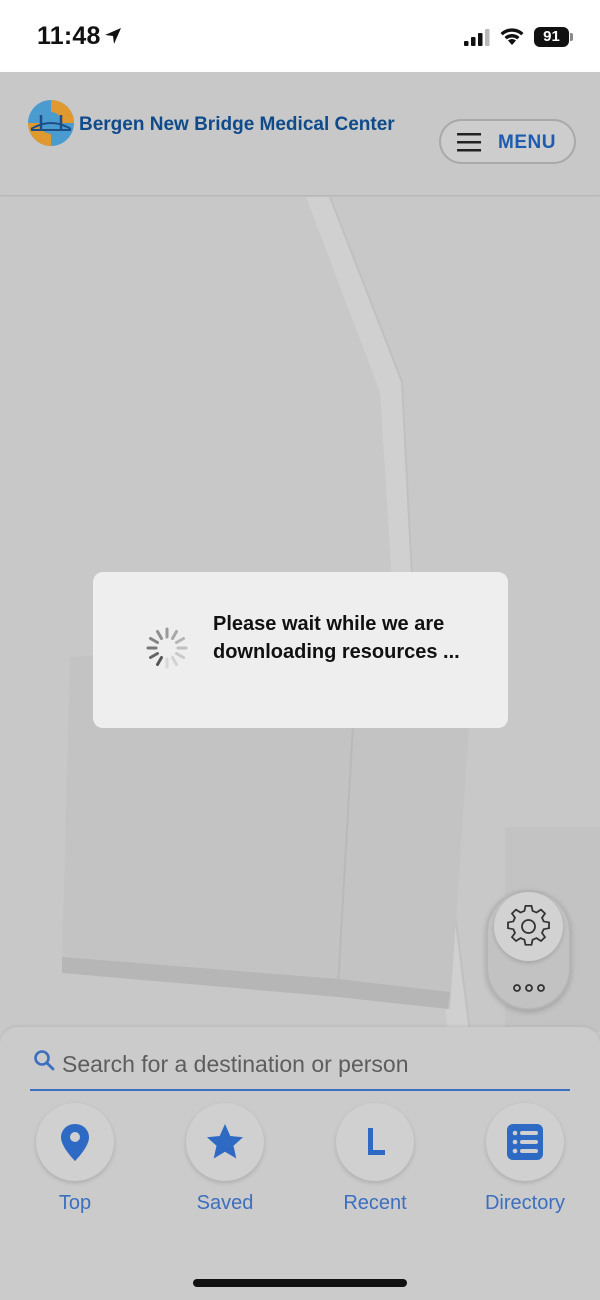 The width and height of the screenshot is (600, 1300). I want to click on nav-recent: Recent, so click(375, 1163).